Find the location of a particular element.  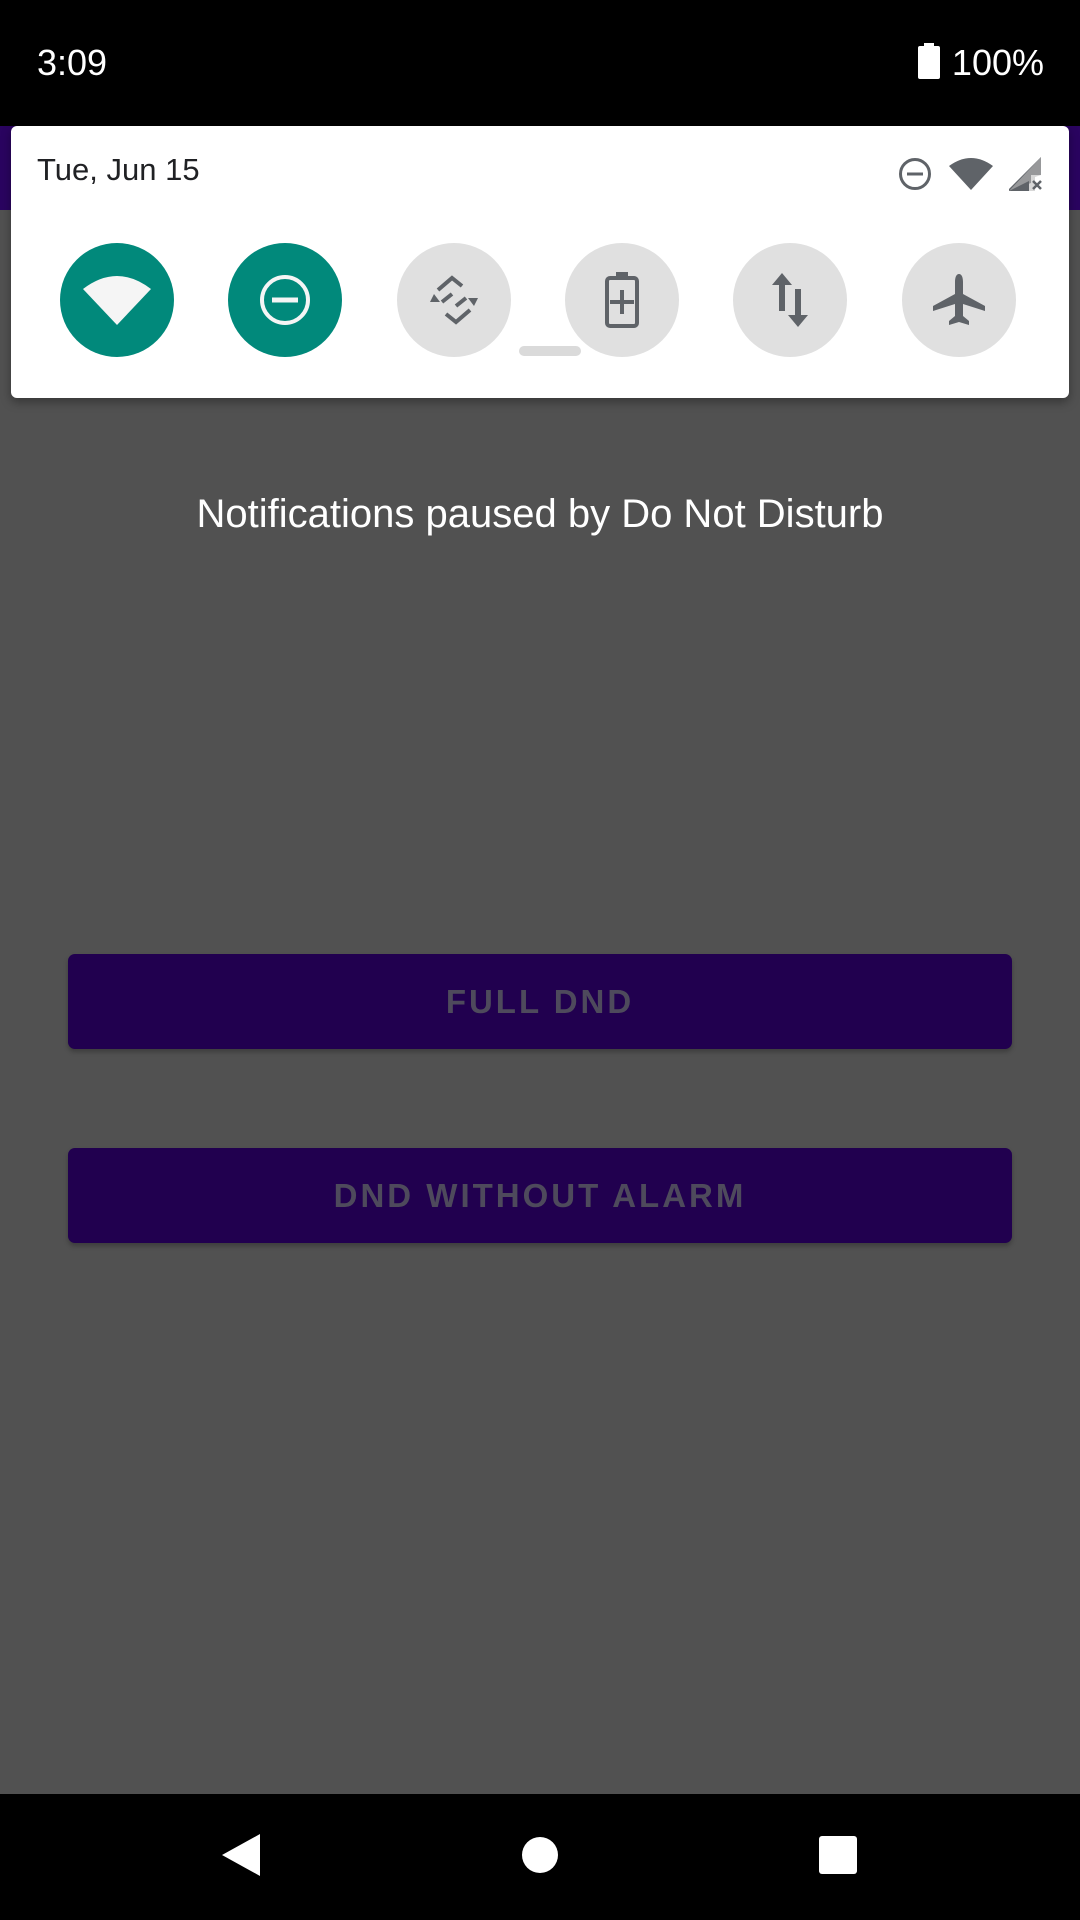

navigation-bar is located at coordinates (540, 1857).